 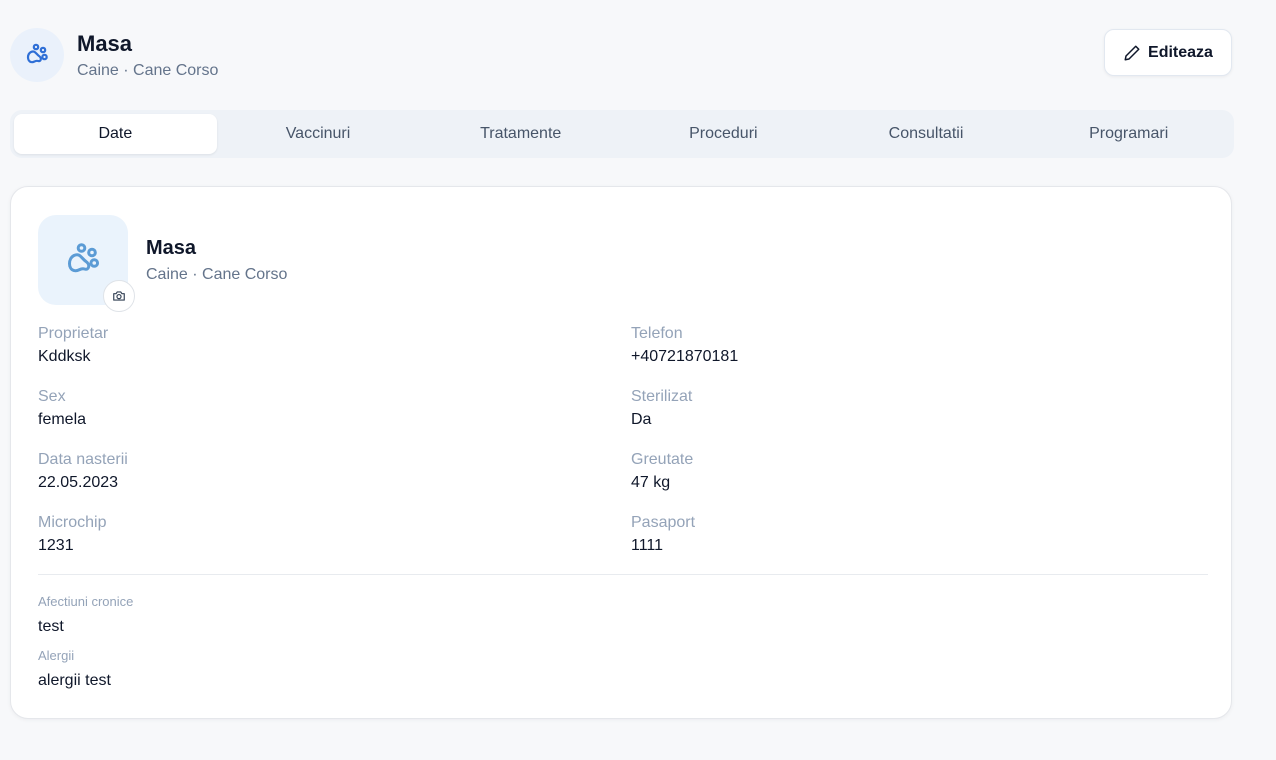 I want to click on field-label: Greutate, so click(x=662, y=459).